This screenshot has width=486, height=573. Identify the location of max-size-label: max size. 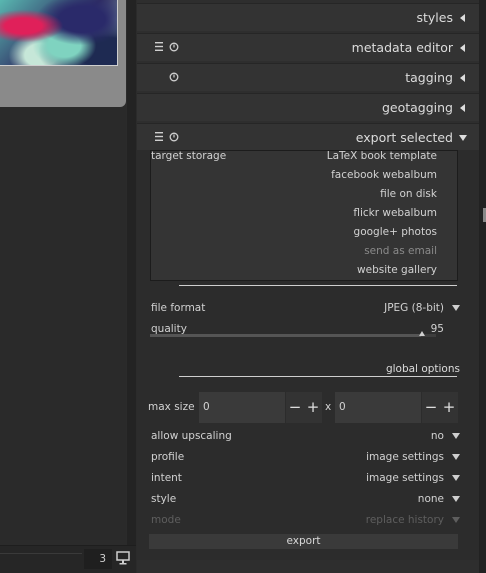
(171, 407).